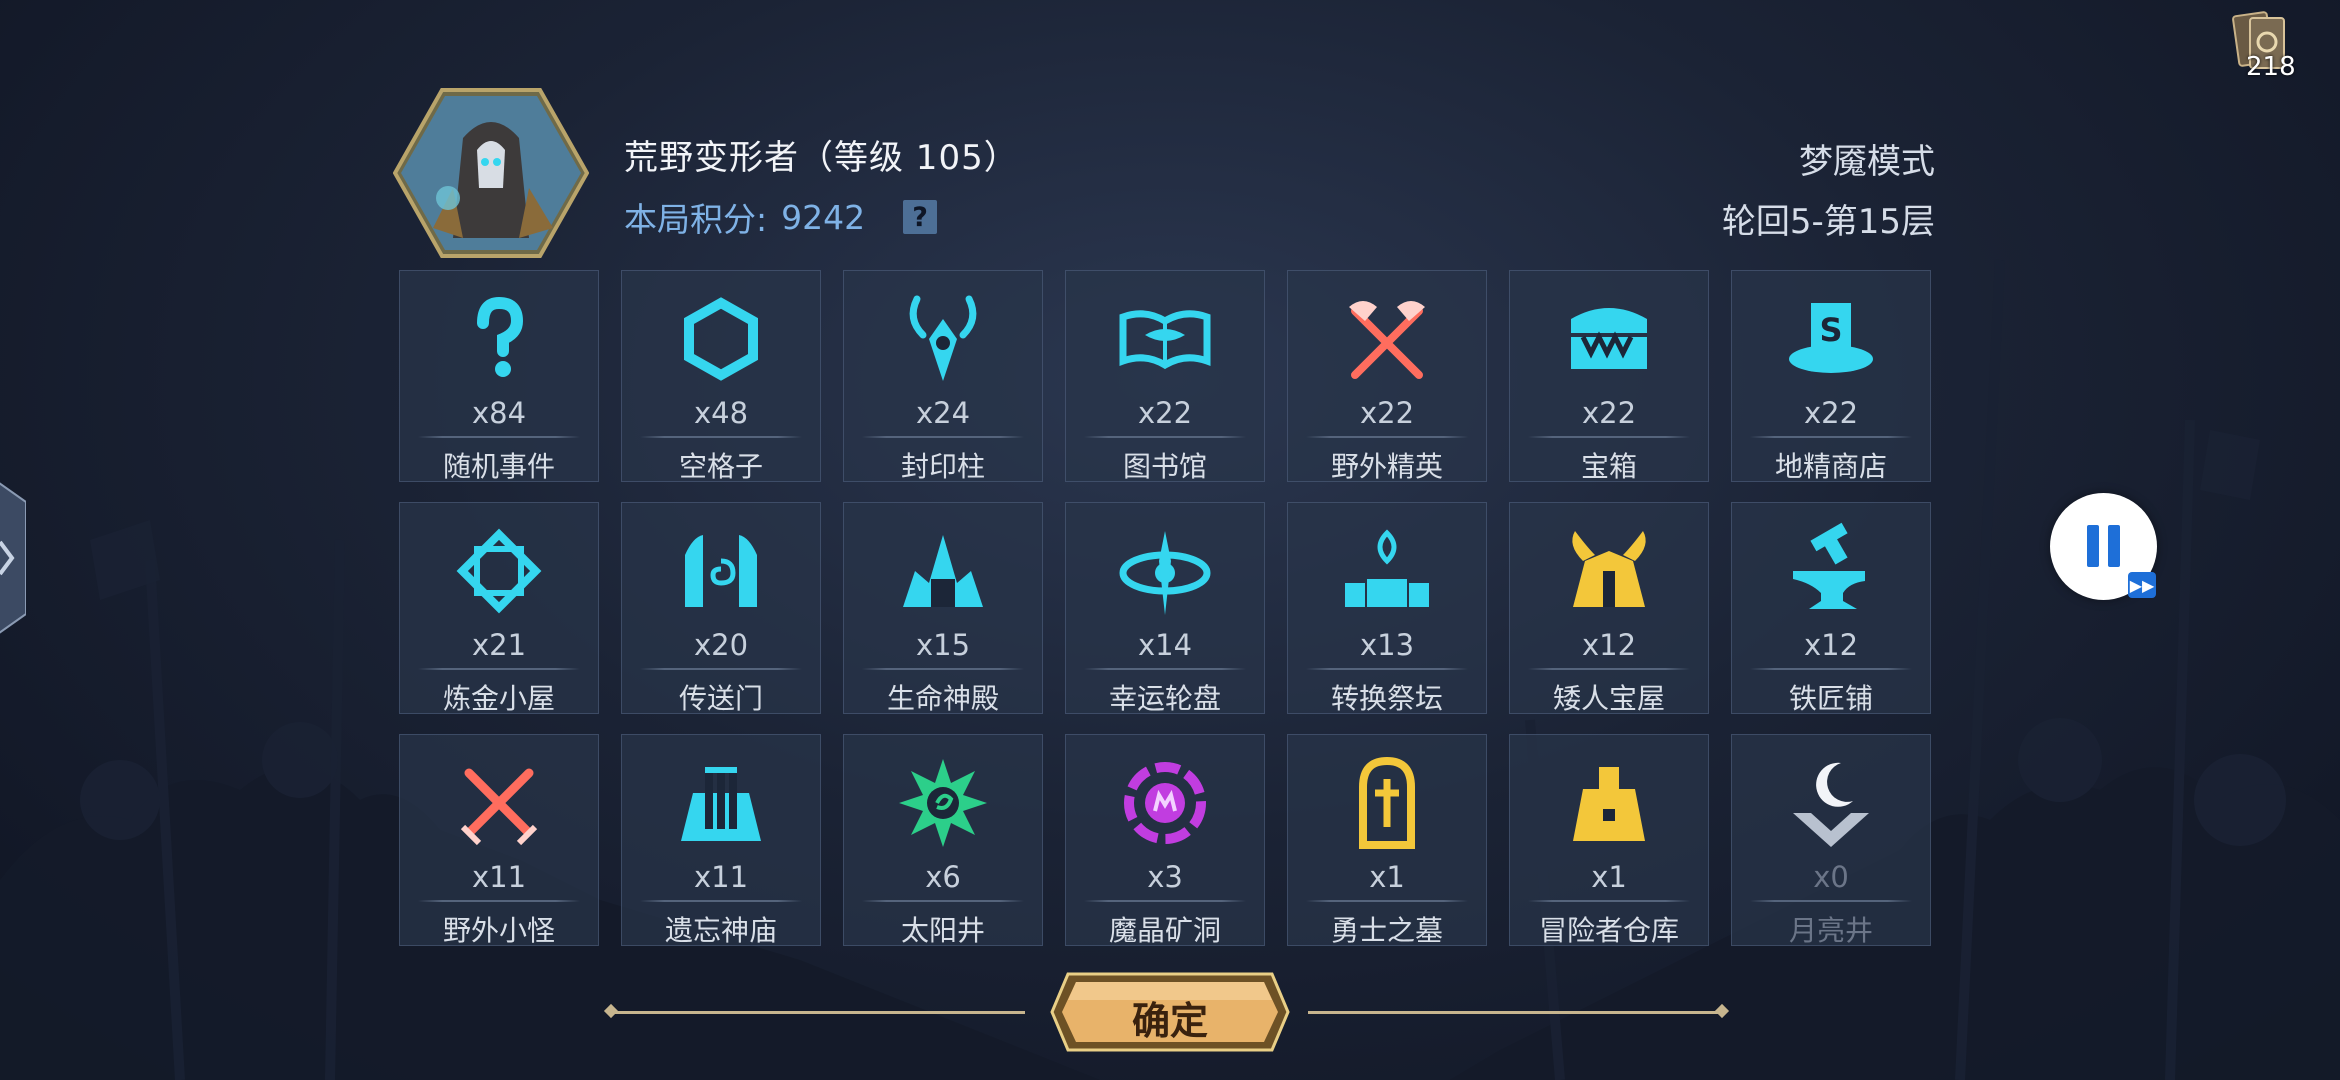 Image resolution: width=2340 pixels, height=1080 pixels. I want to click on alchemy-hut-icon, so click(499, 571).